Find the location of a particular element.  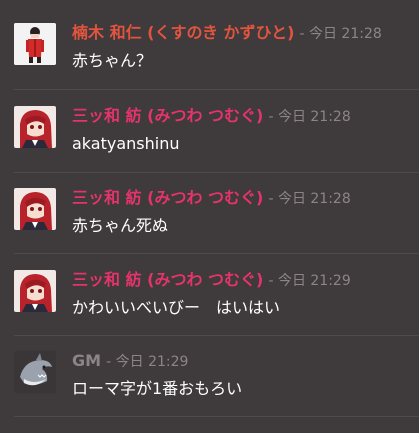

message-text: 赤ちゃん？ is located at coordinates (112, 60).